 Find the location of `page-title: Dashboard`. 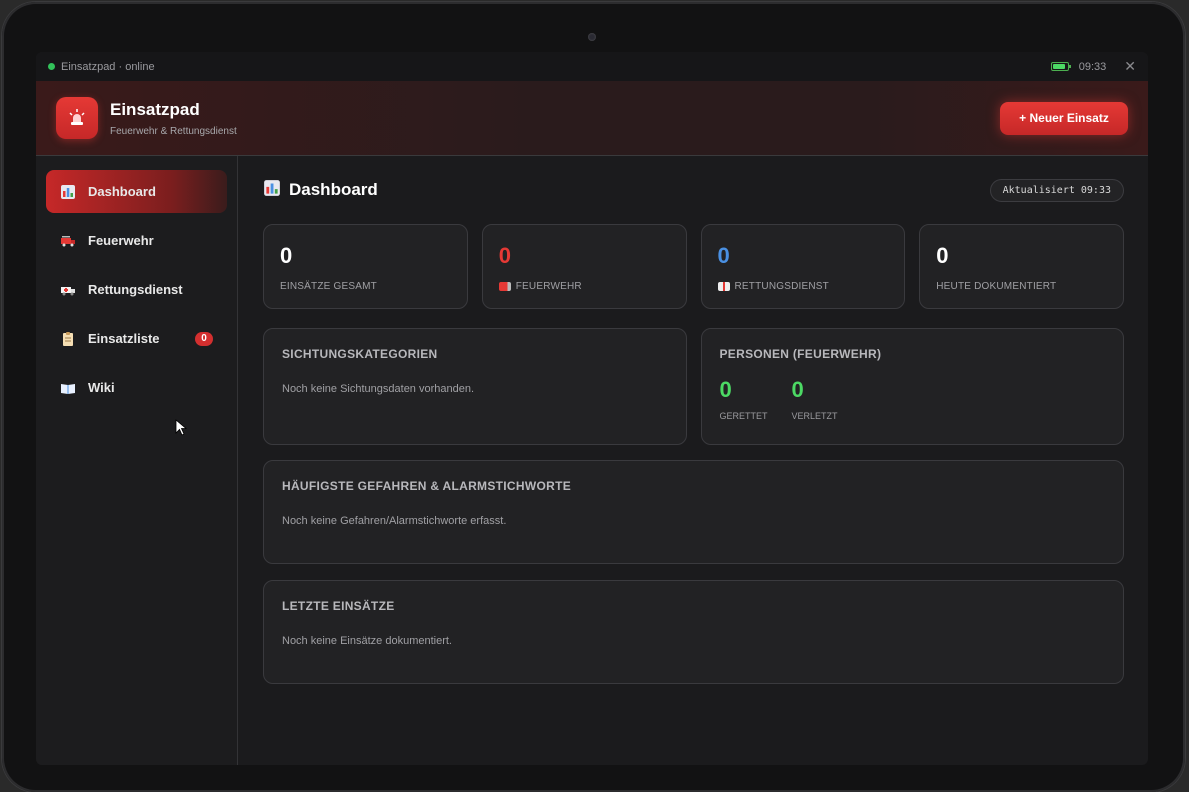

page-title: Dashboard is located at coordinates (333, 189).